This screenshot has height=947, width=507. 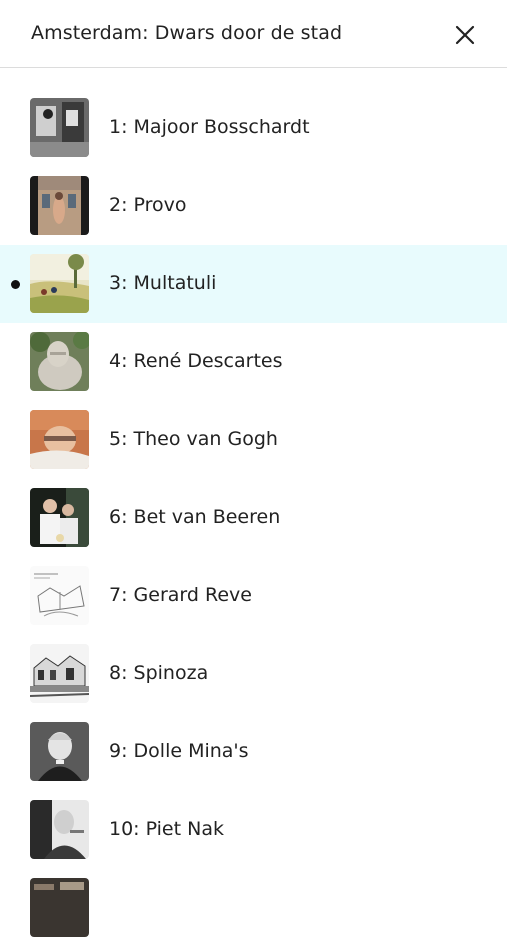 What do you see at coordinates (163, 283) in the screenshot?
I see `list-item-label: 3: Multatuli` at bounding box center [163, 283].